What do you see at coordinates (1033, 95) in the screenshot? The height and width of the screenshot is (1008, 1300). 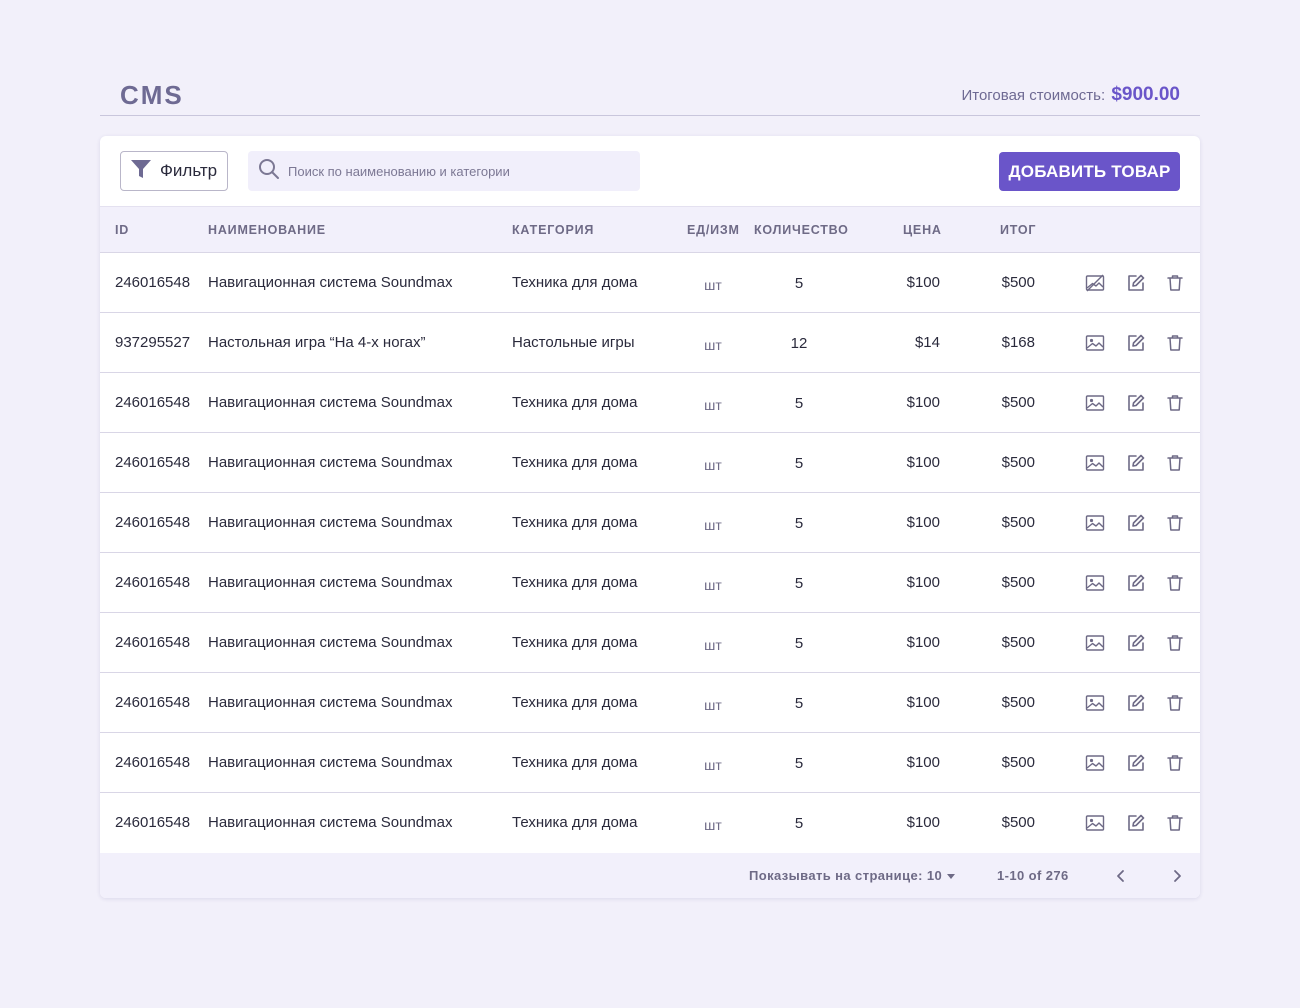 I see `total-cost-label: Итоговая стоимость:` at bounding box center [1033, 95].